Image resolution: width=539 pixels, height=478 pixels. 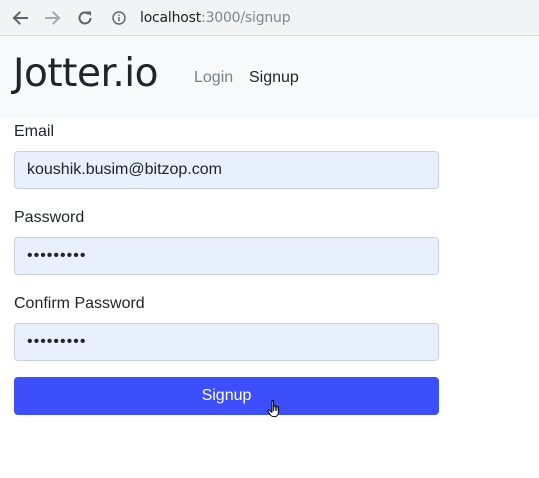 I want to click on nav-login-link: Login, so click(x=213, y=78).